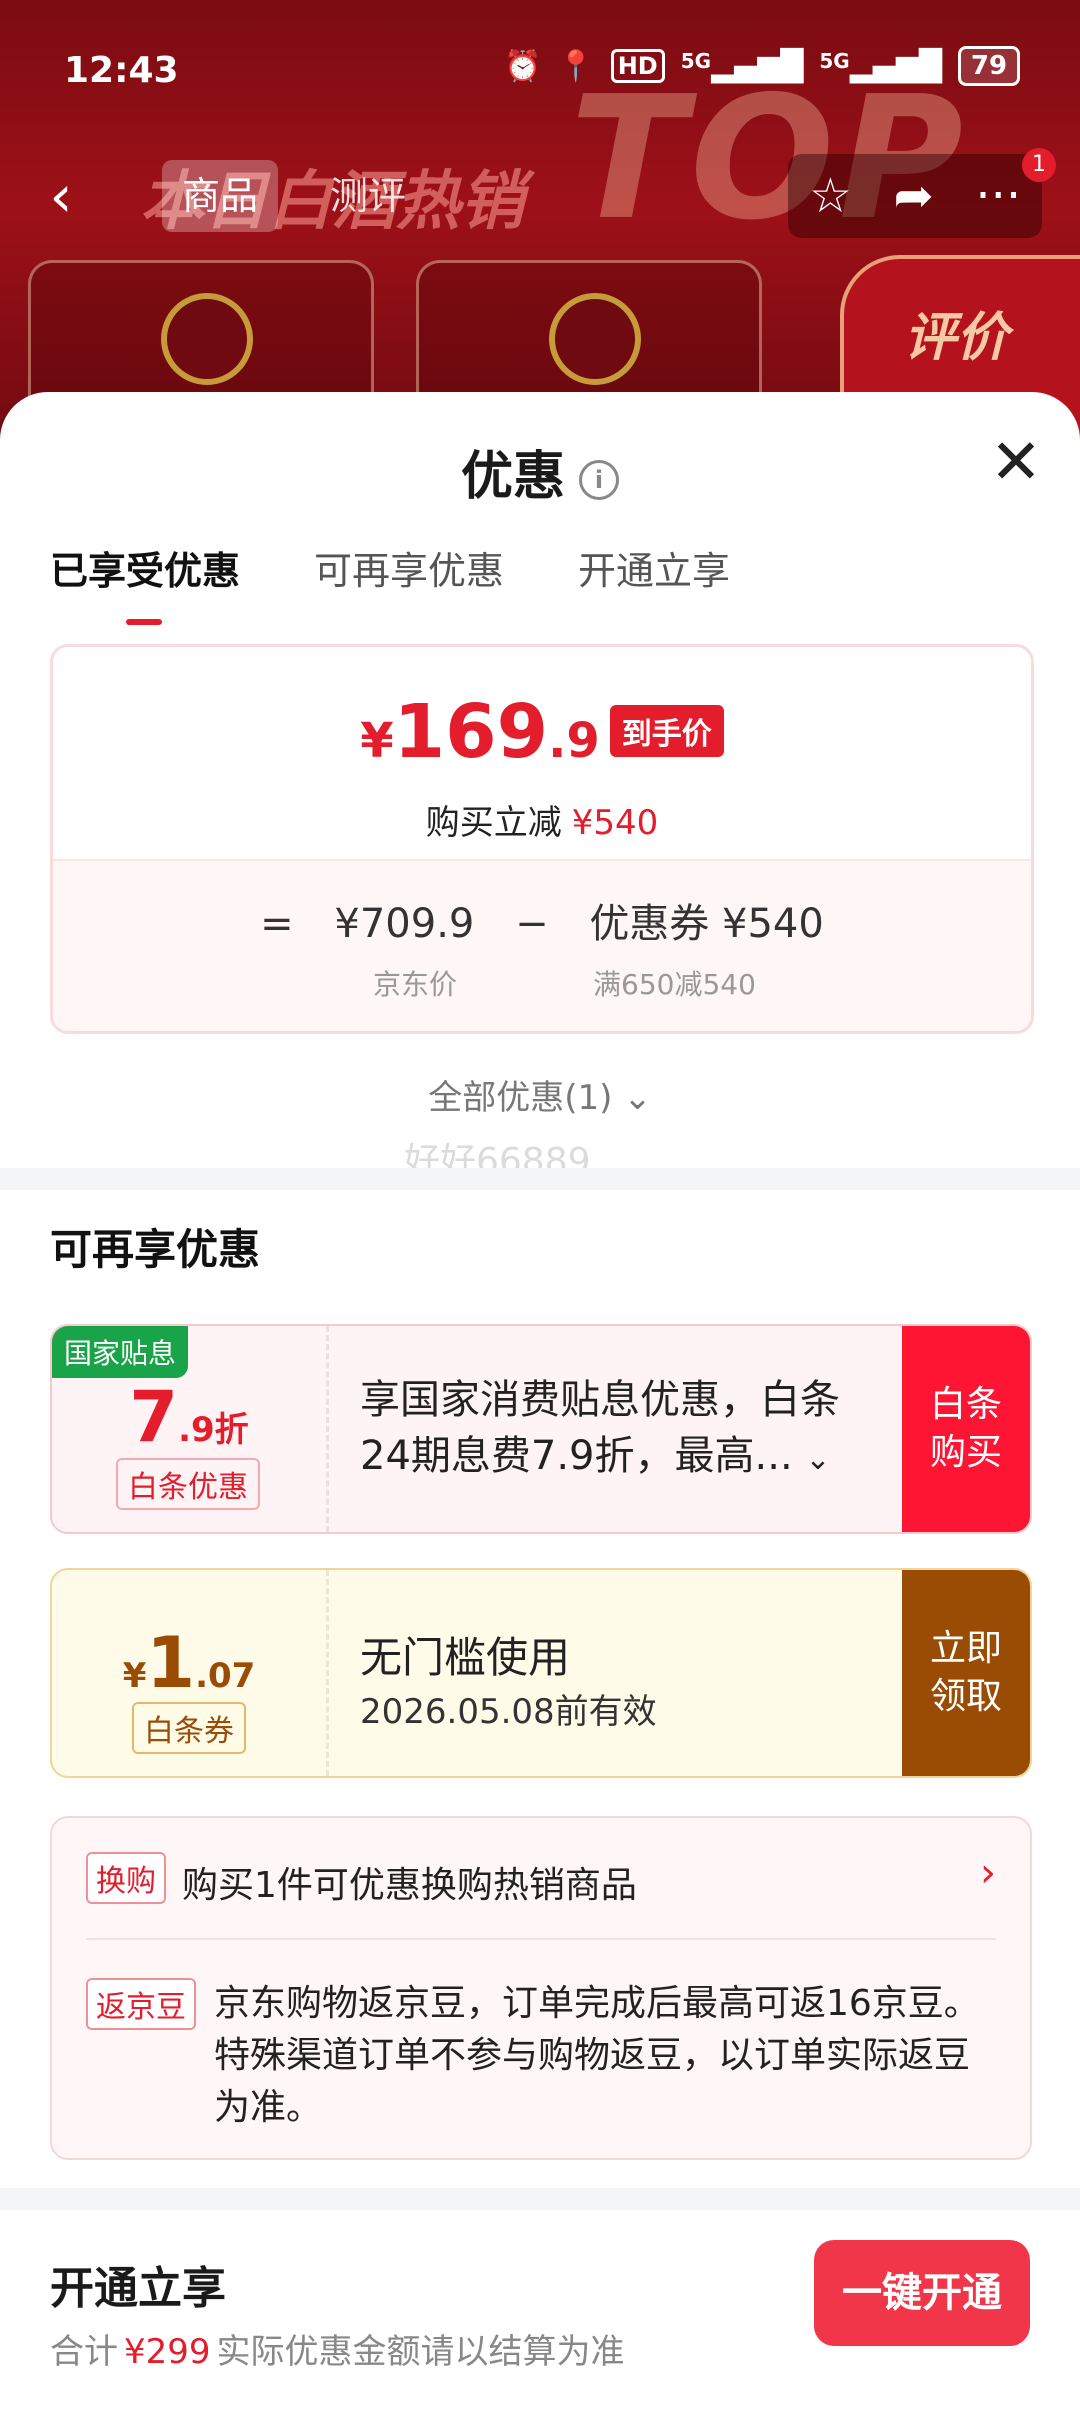 The width and height of the screenshot is (1080, 2412). Describe the element at coordinates (965, 1404) in the screenshot. I see `btn-line1: 白条` at that location.